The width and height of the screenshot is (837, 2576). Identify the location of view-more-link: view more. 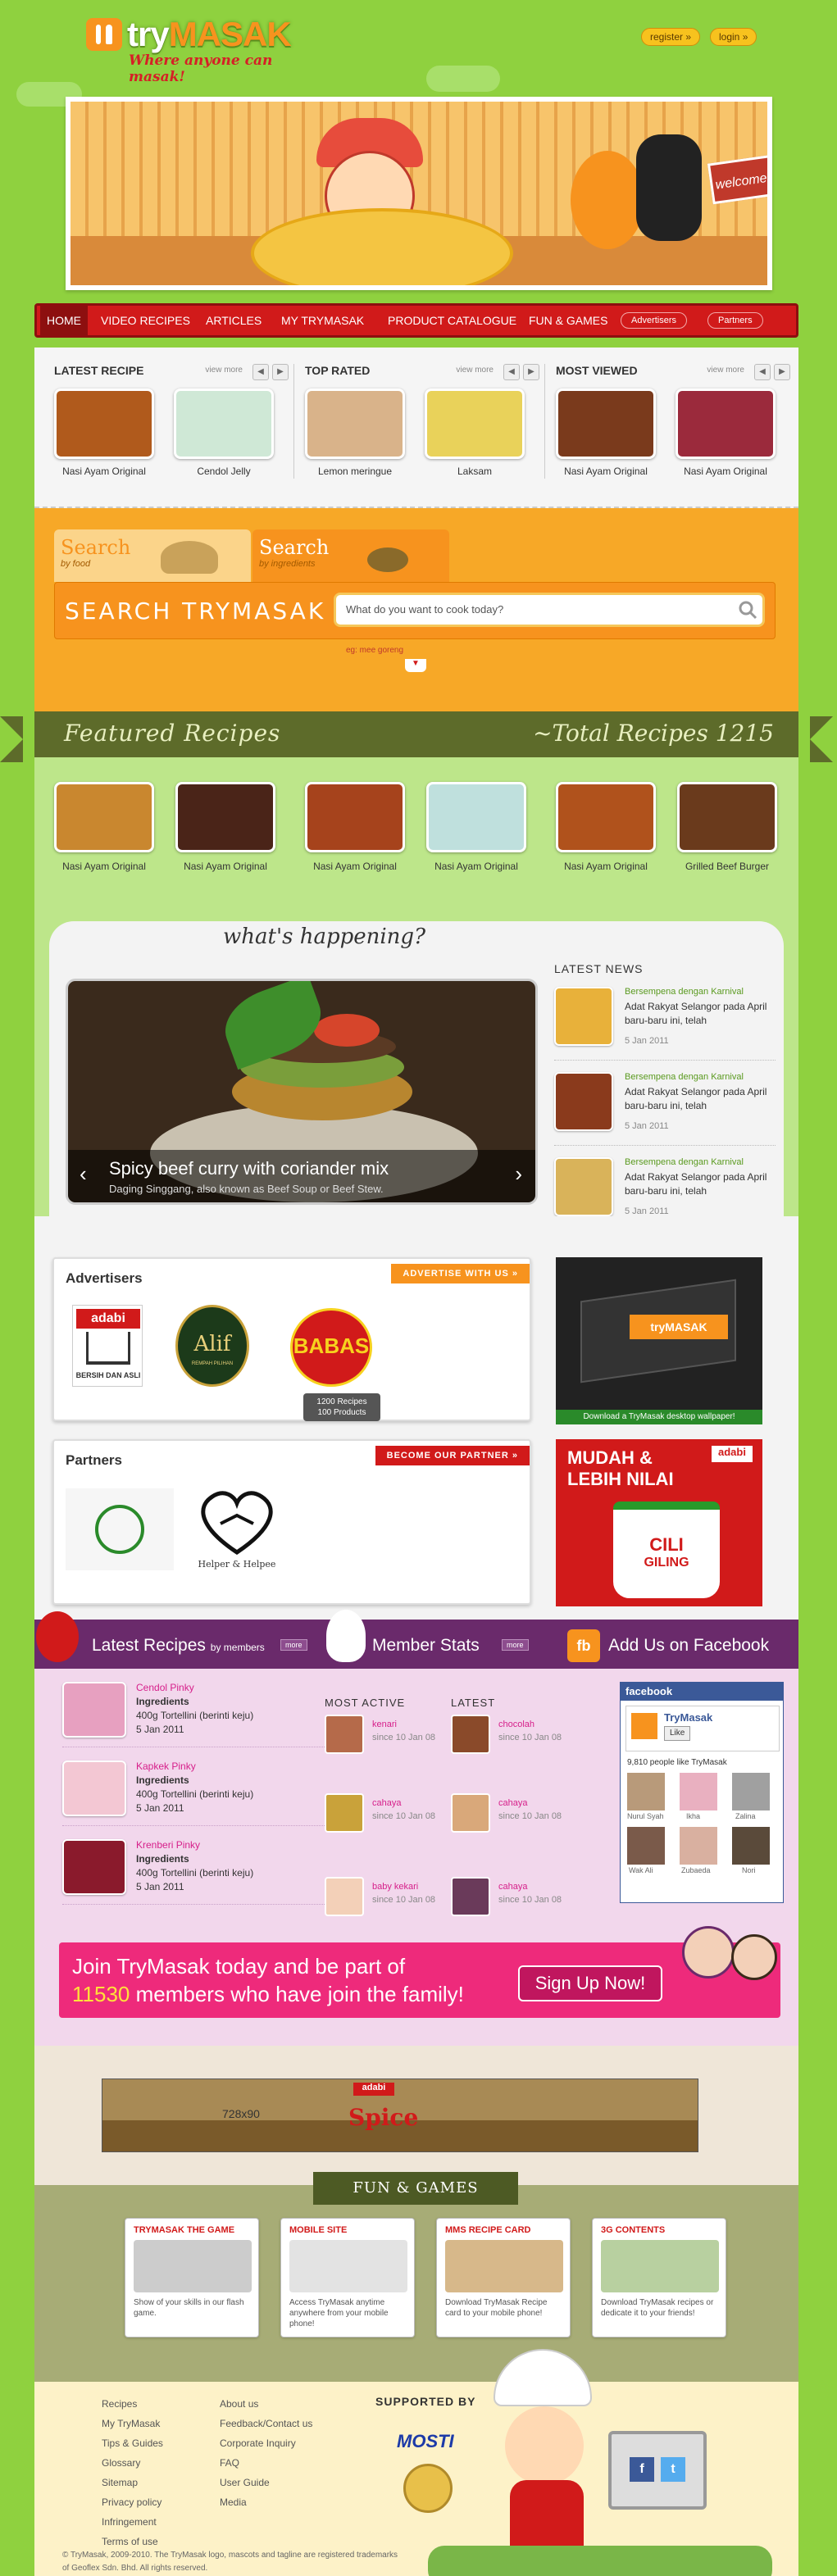
(224, 370).